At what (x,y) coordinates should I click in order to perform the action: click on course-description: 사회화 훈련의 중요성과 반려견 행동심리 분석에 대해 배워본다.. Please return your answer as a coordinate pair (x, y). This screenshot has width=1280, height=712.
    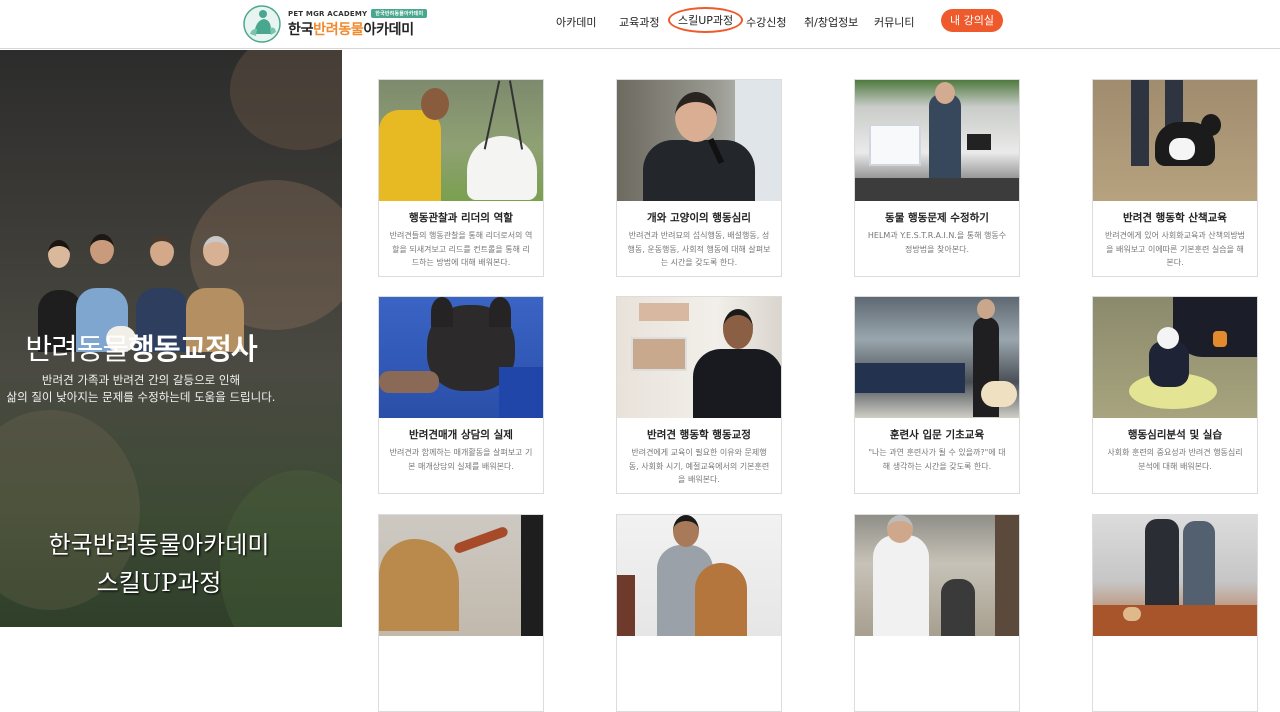
    Looking at the image, I should click on (1175, 459).